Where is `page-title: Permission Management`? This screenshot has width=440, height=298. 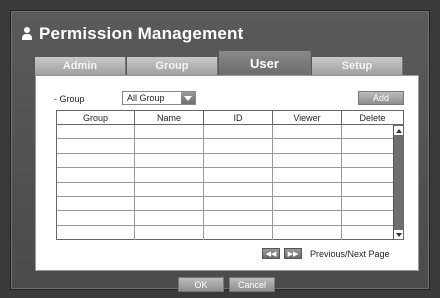
page-title: Permission Management is located at coordinates (141, 33).